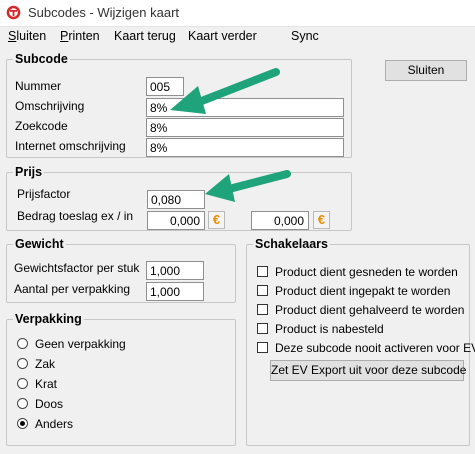 The width and height of the screenshot is (475, 454). Describe the element at coordinates (176, 199) in the screenshot. I see `prijsfactor-field` at that location.